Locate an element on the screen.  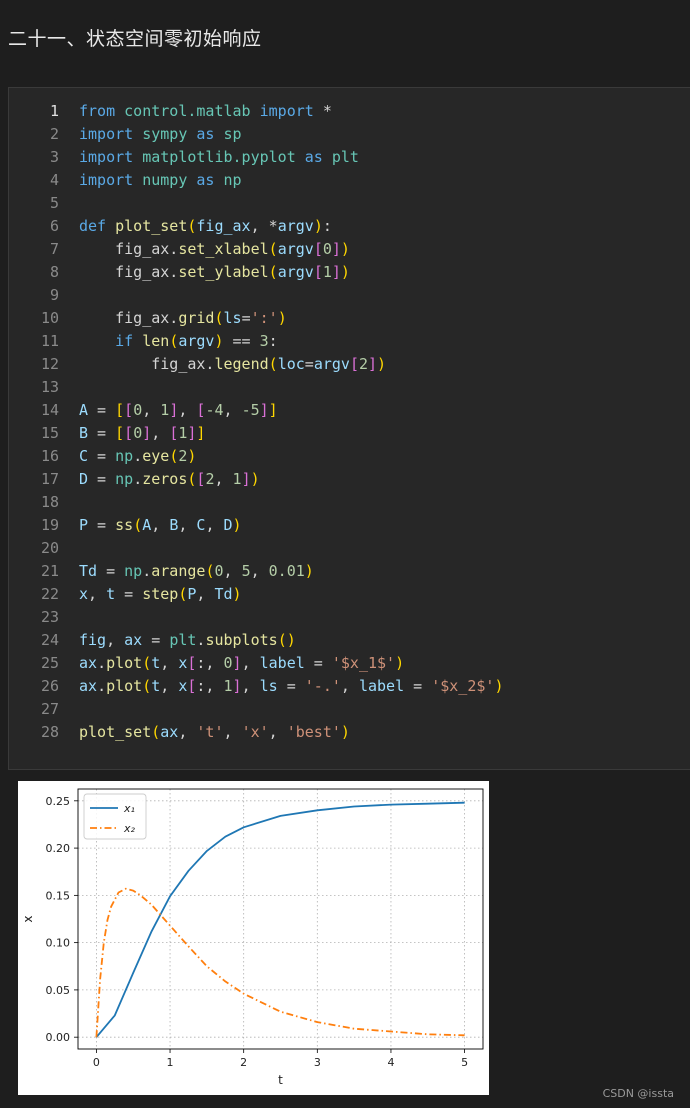
x-tick-label: 1 is located at coordinates (170, 1062).